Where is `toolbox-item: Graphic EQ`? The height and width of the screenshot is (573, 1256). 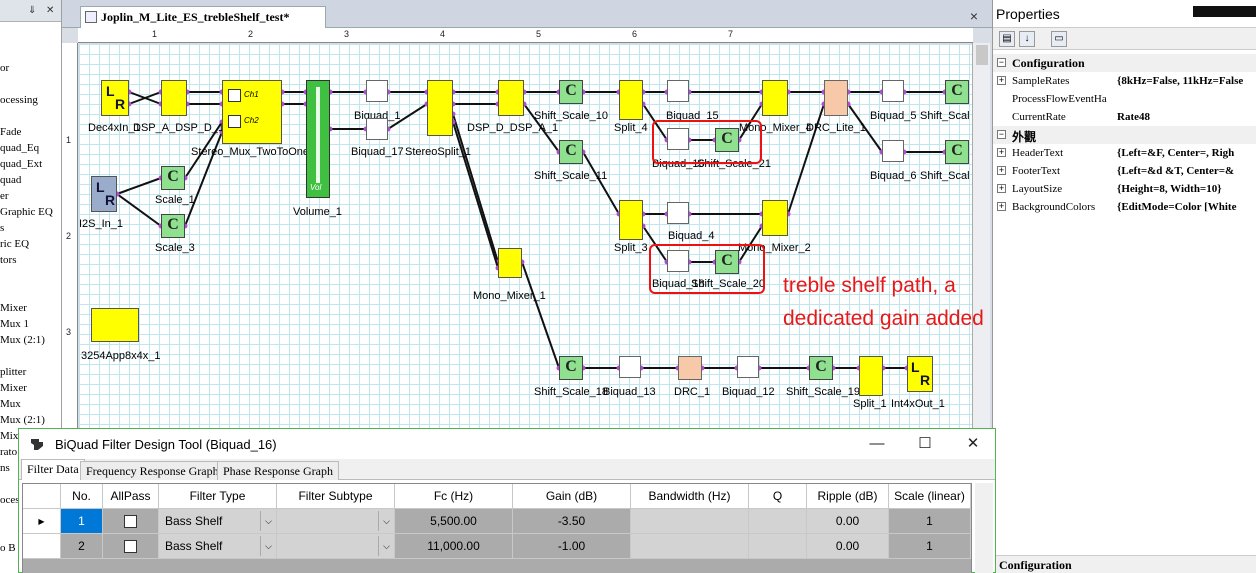 toolbox-item: Graphic EQ is located at coordinates (26, 212).